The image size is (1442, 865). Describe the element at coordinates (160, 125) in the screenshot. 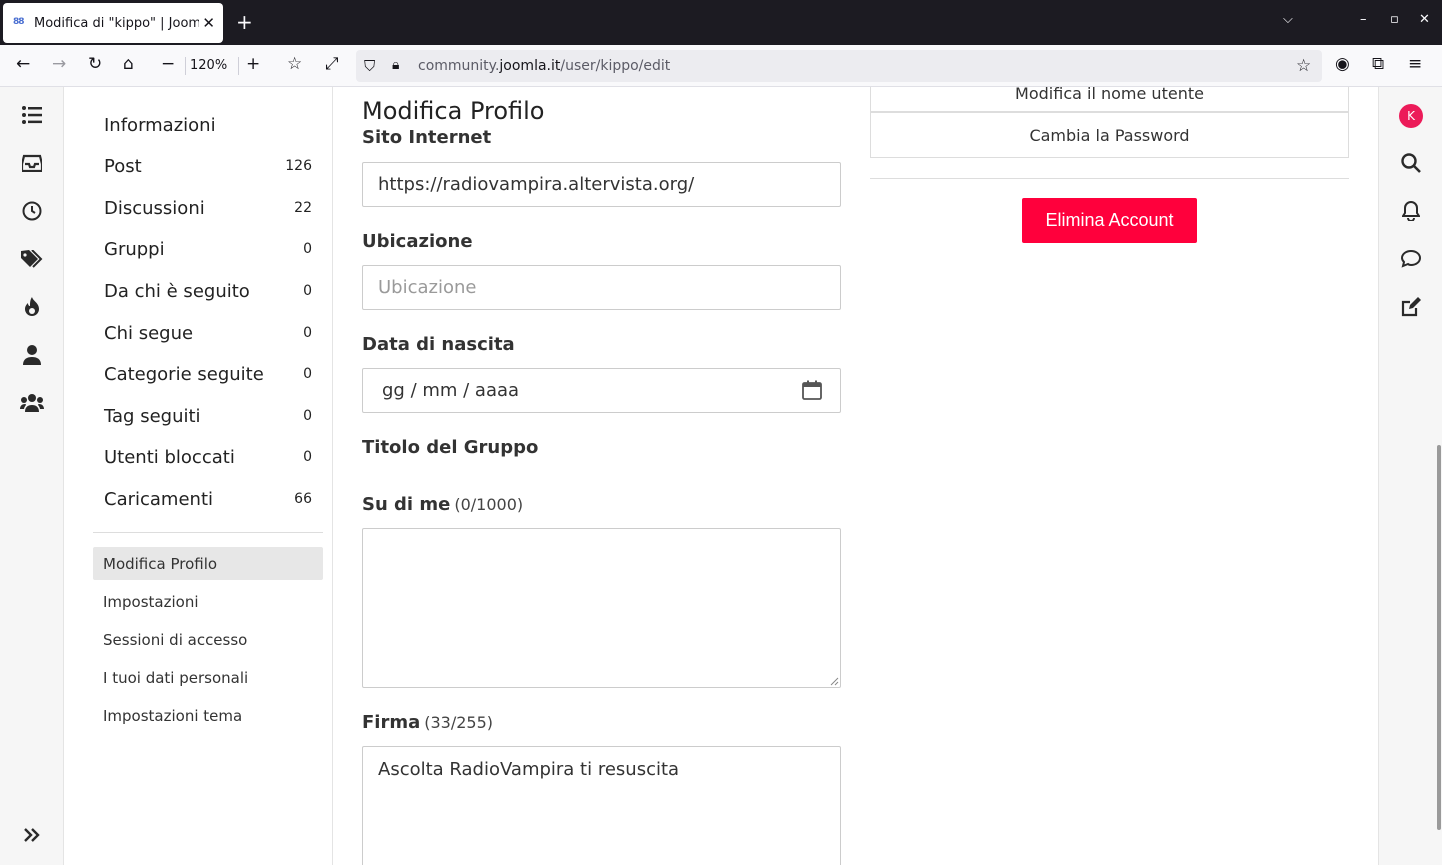

I see `side-menu-heading: Informazioni` at that location.